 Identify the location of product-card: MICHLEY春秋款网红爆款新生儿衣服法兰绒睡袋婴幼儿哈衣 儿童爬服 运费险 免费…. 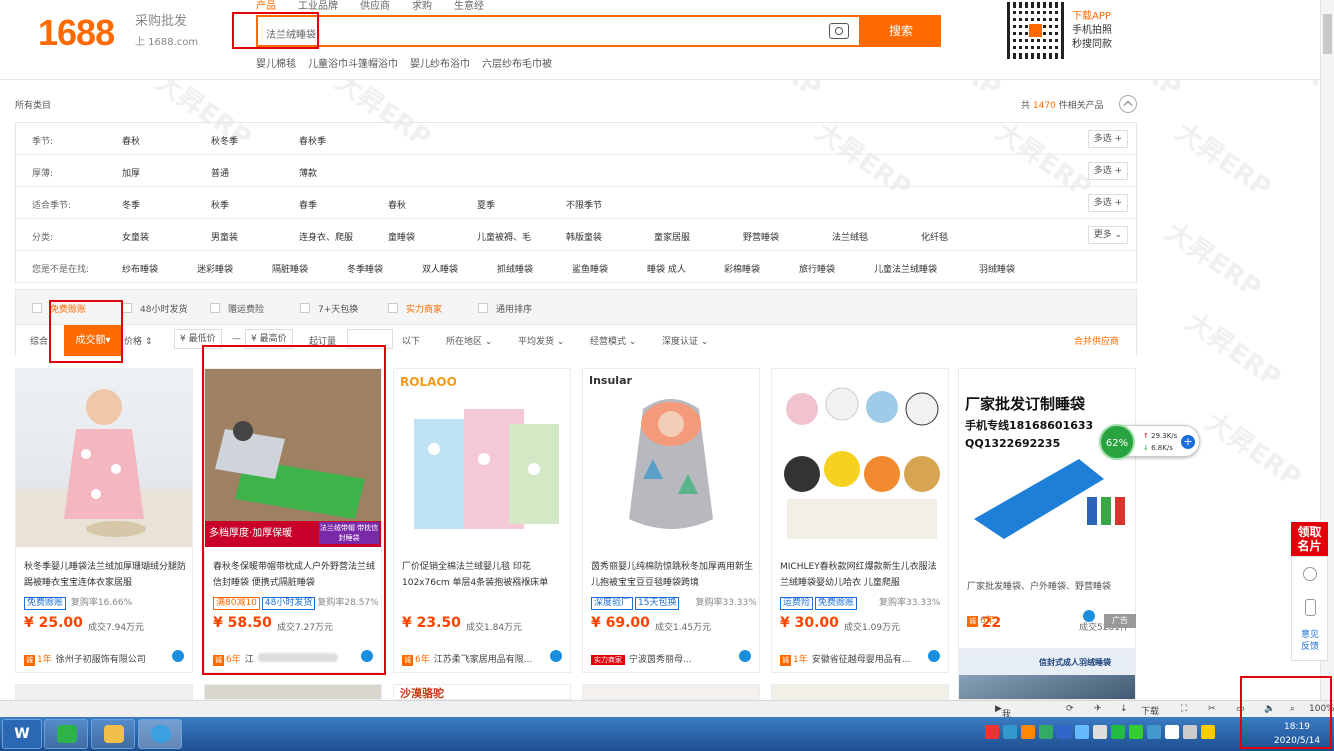
(860, 520).